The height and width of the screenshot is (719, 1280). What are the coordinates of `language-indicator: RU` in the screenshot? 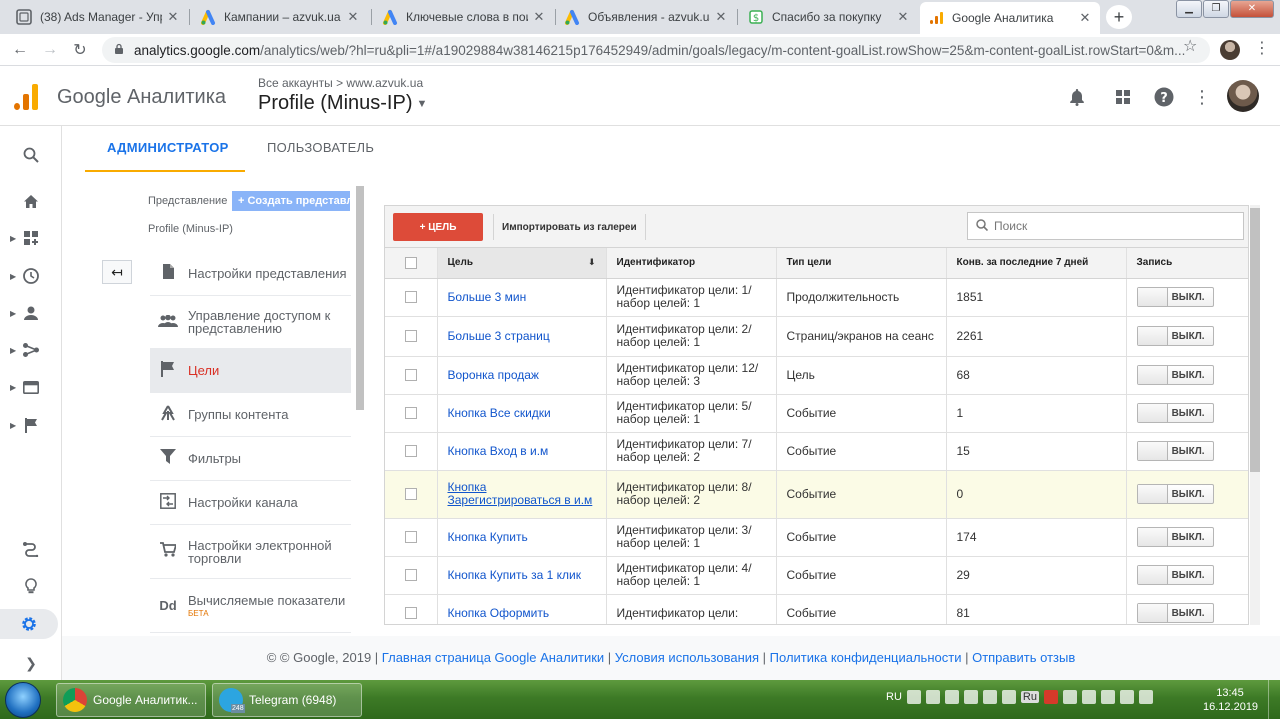 It's located at (894, 697).